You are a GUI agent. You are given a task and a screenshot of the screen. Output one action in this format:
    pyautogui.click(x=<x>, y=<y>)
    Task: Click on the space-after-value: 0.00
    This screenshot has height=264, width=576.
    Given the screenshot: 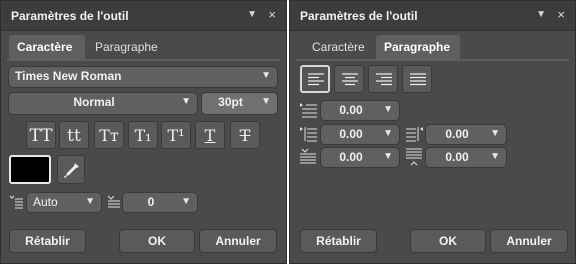 What is the action you would take?
    pyautogui.click(x=457, y=157)
    